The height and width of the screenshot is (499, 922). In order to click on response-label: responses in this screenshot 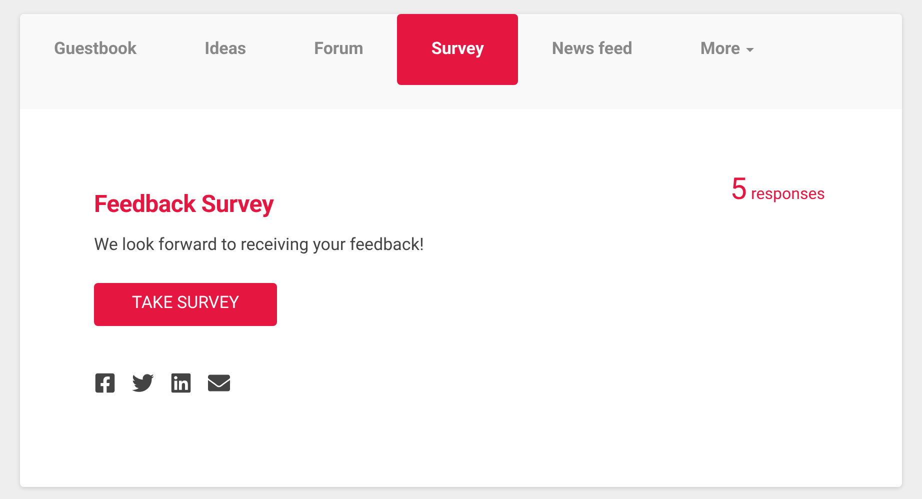, I will do `click(788, 194)`.